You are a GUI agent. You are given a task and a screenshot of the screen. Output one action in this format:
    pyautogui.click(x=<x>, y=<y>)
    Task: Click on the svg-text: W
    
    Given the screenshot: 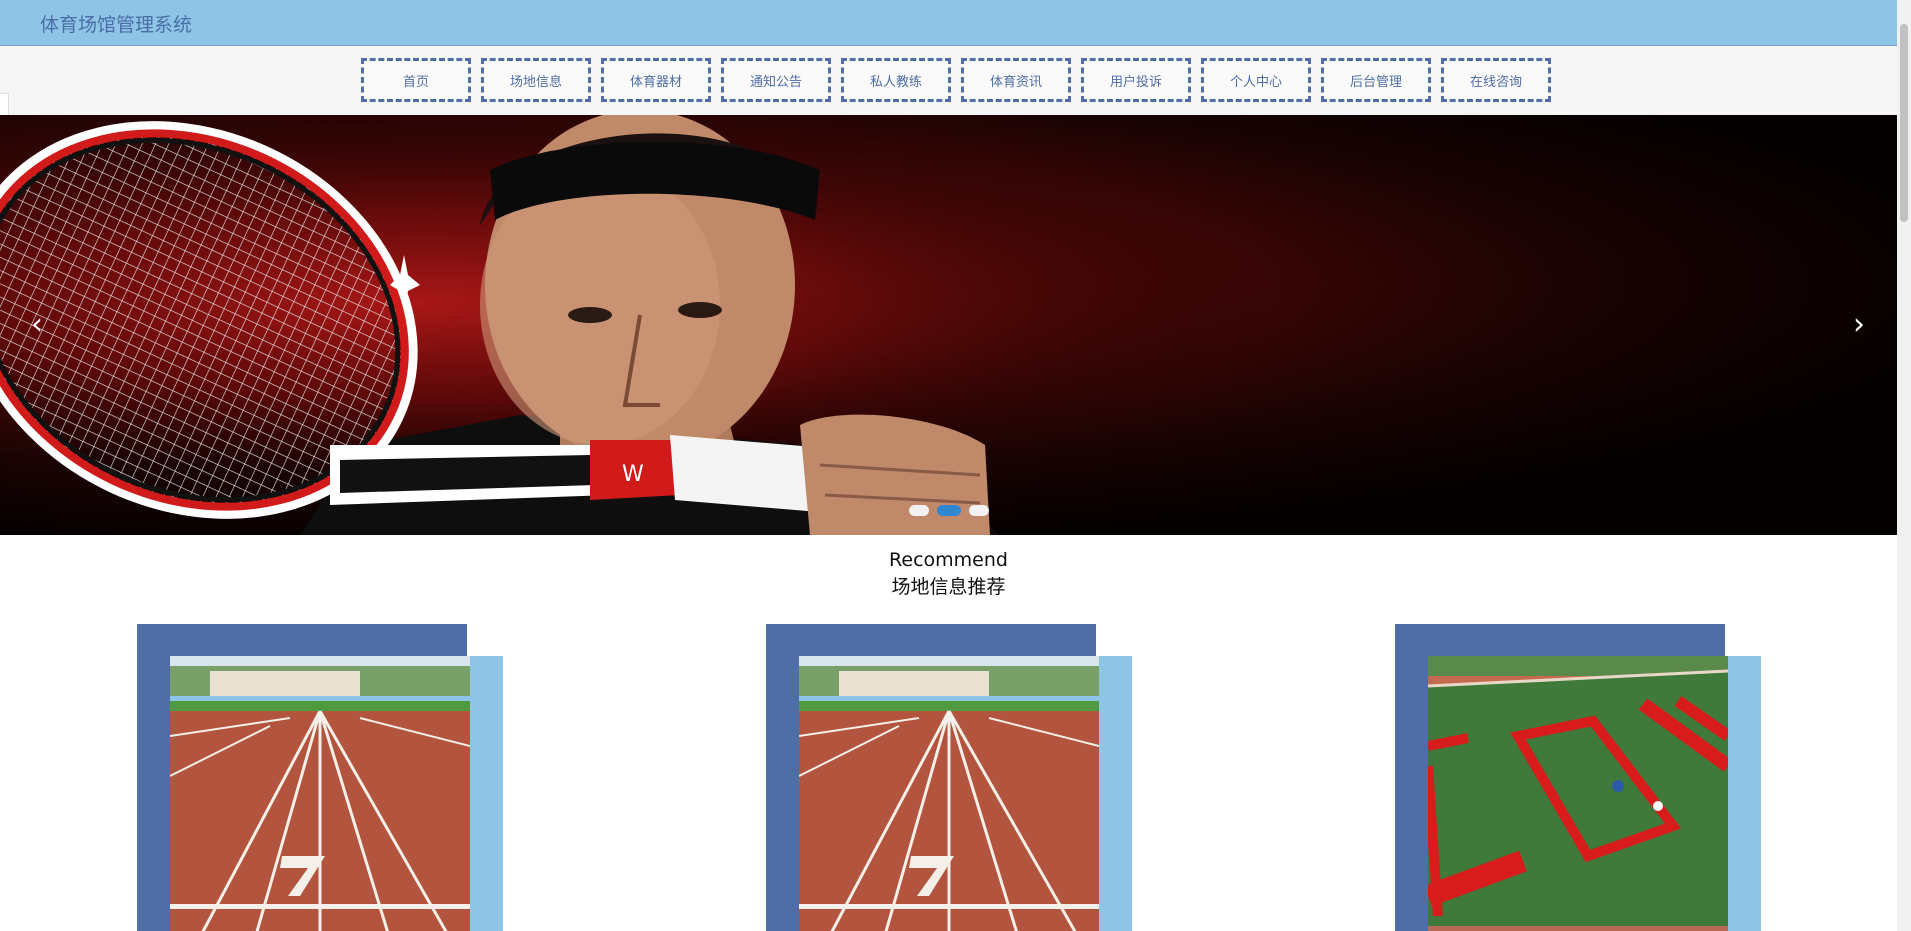 What is the action you would take?
    pyautogui.click(x=633, y=474)
    